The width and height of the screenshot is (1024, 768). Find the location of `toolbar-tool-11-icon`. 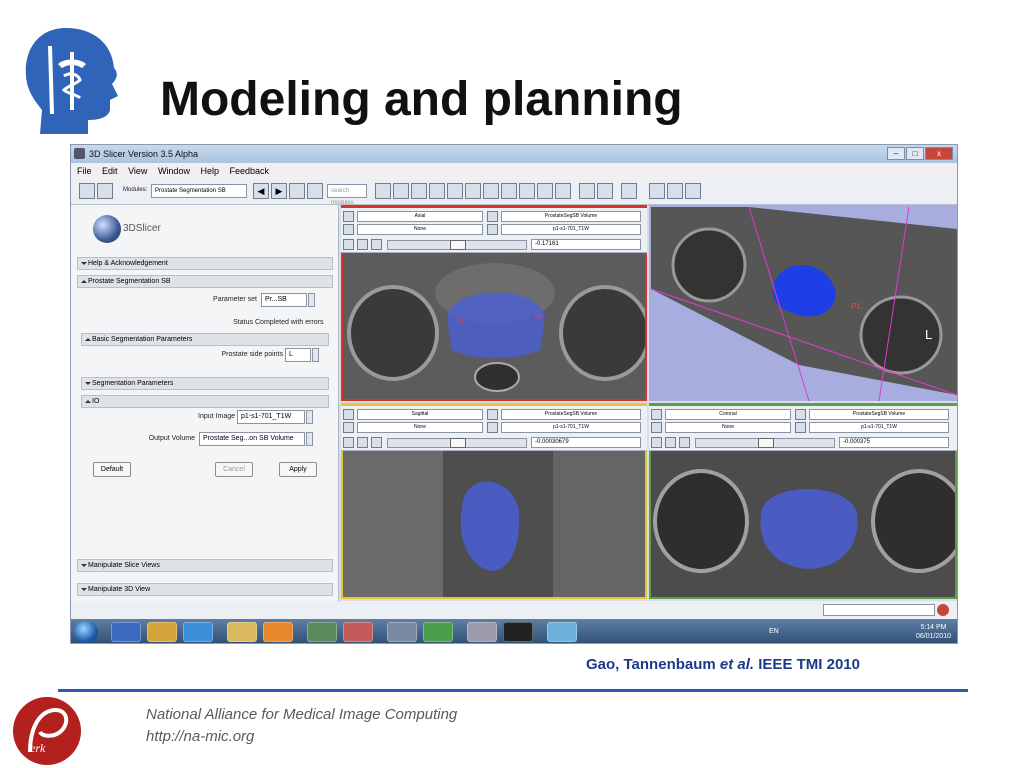

toolbar-tool-11-icon is located at coordinates (563, 191).